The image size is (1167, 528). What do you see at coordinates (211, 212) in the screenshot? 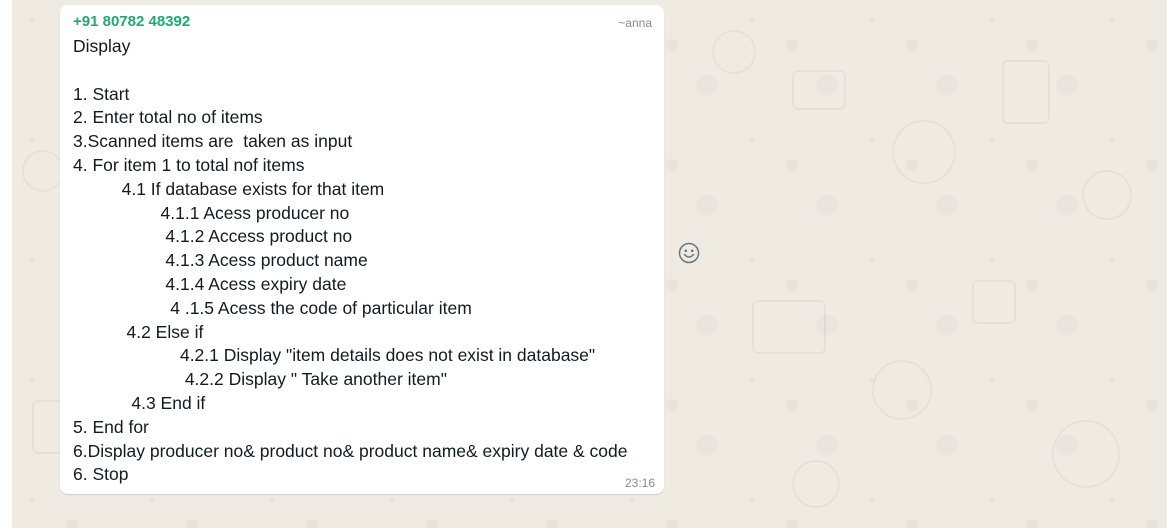
I see `message-line: 4.1.1 Acess producer no` at bounding box center [211, 212].